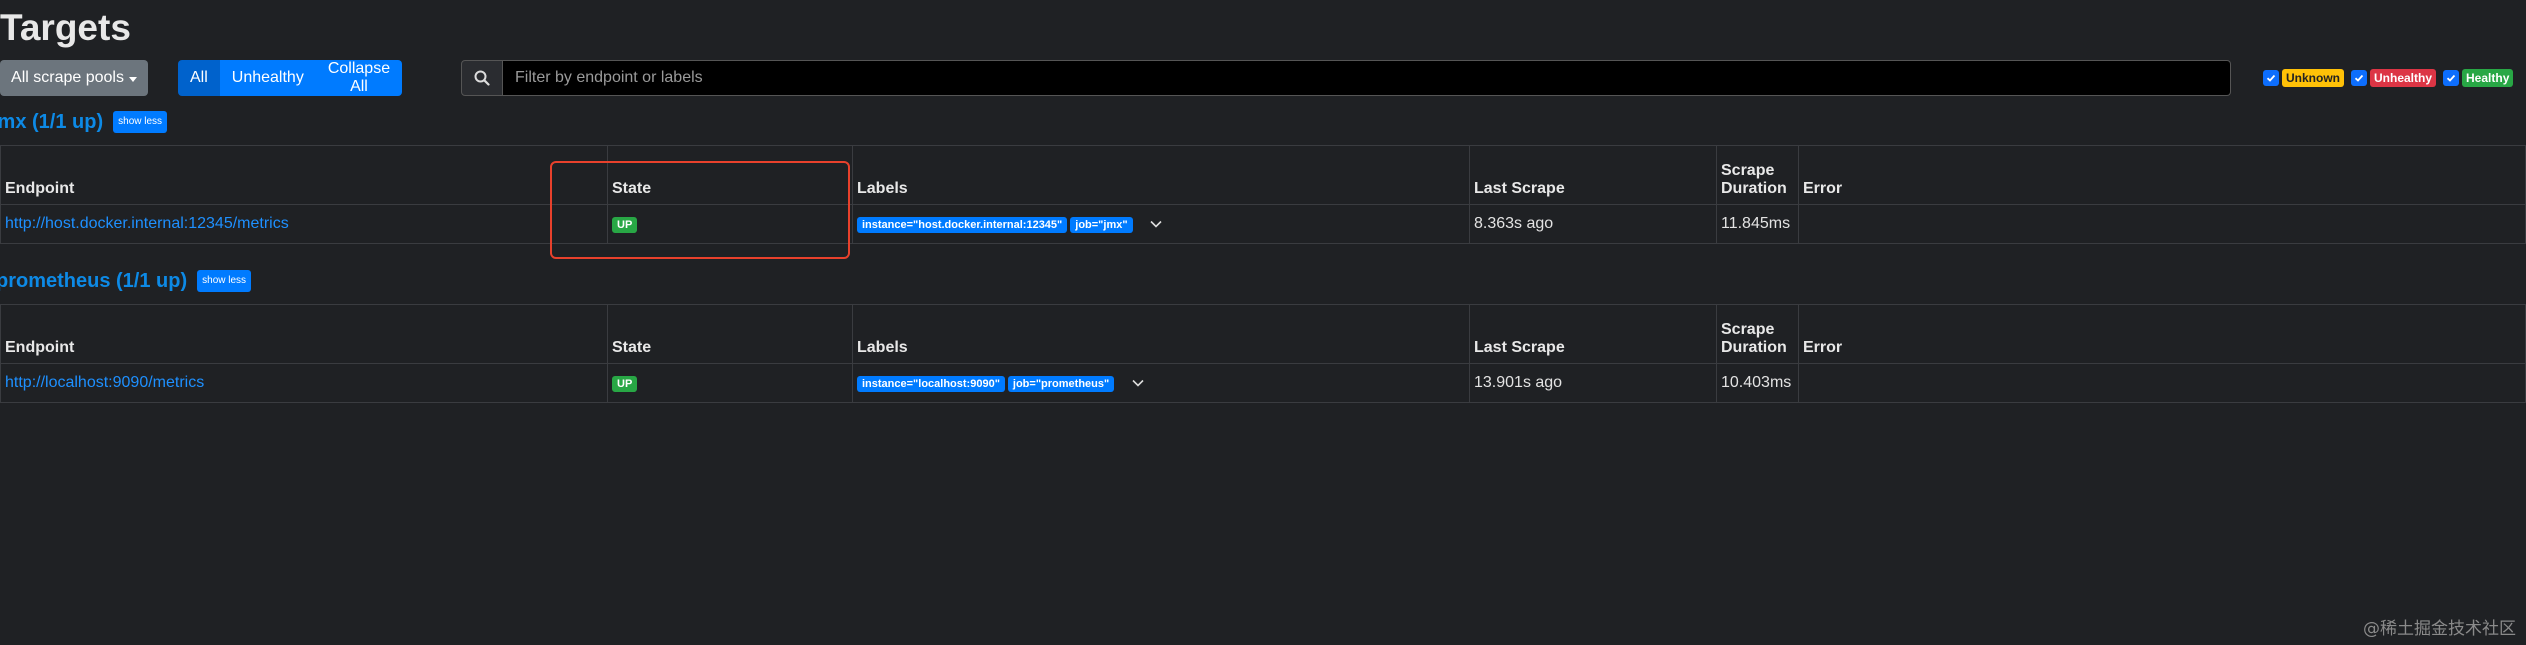 Image resolution: width=2526 pixels, height=645 pixels. What do you see at coordinates (1101, 225) in the screenshot?
I see `label-badge: job="jmx"` at bounding box center [1101, 225].